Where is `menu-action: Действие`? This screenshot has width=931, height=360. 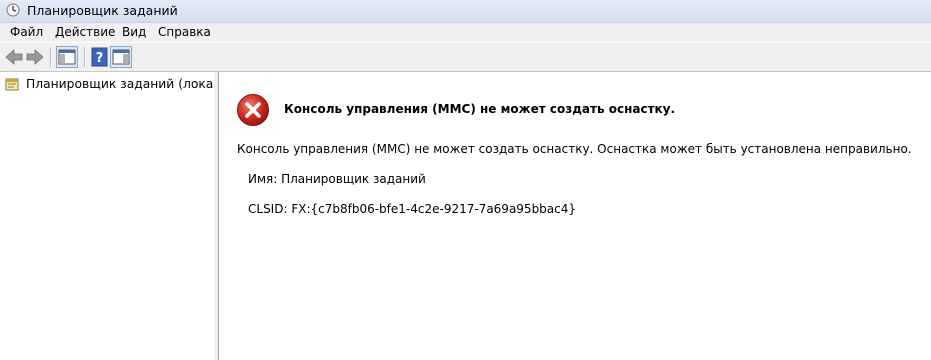
menu-action: Действие is located at coordinates (85, 32).